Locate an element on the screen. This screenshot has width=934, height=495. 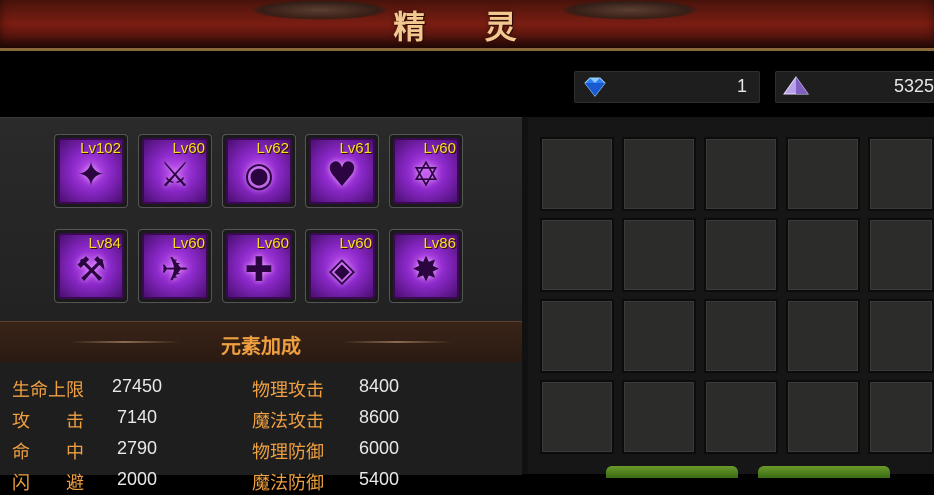
crystal-count: 5325 is located at coordinates (913, 86).